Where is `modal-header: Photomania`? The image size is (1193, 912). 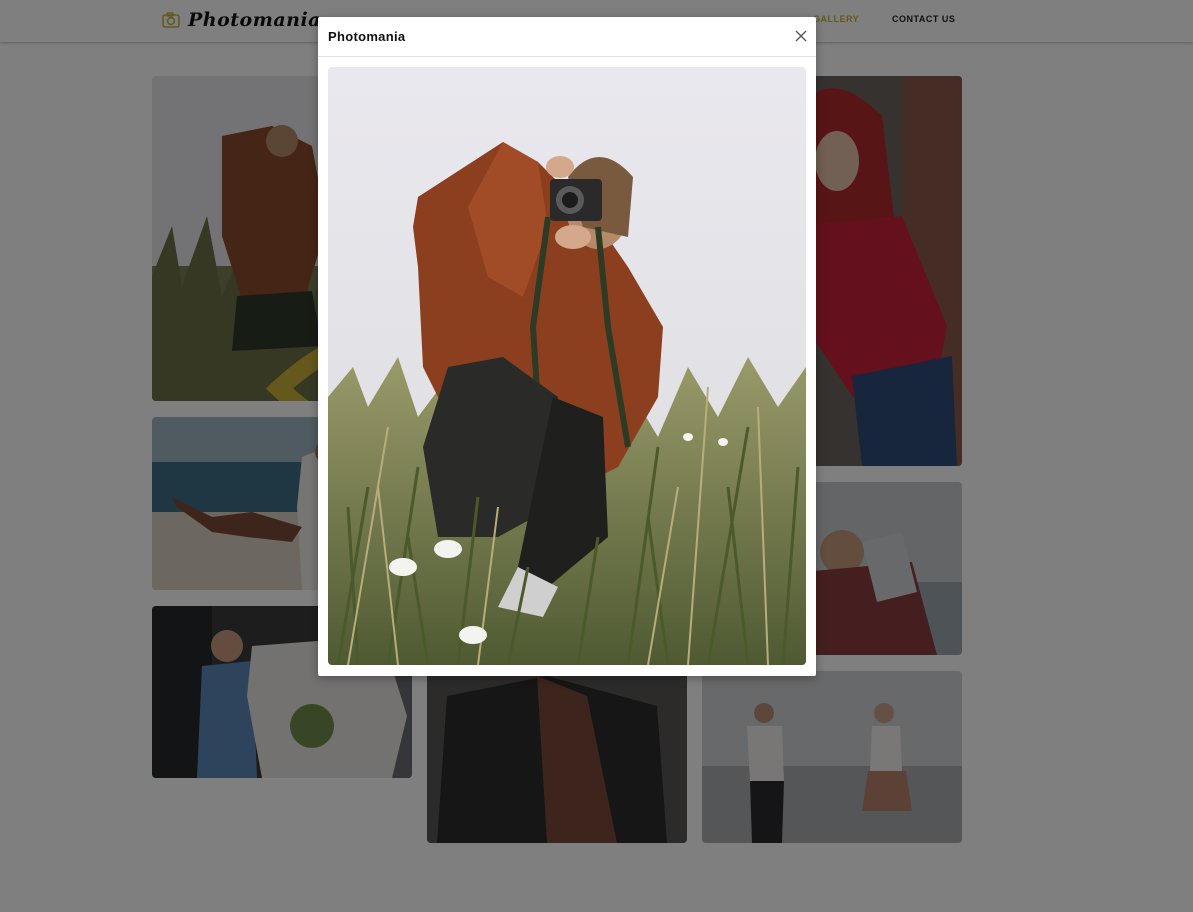
modal-header: Photomania is located at coordinates (567, 37).